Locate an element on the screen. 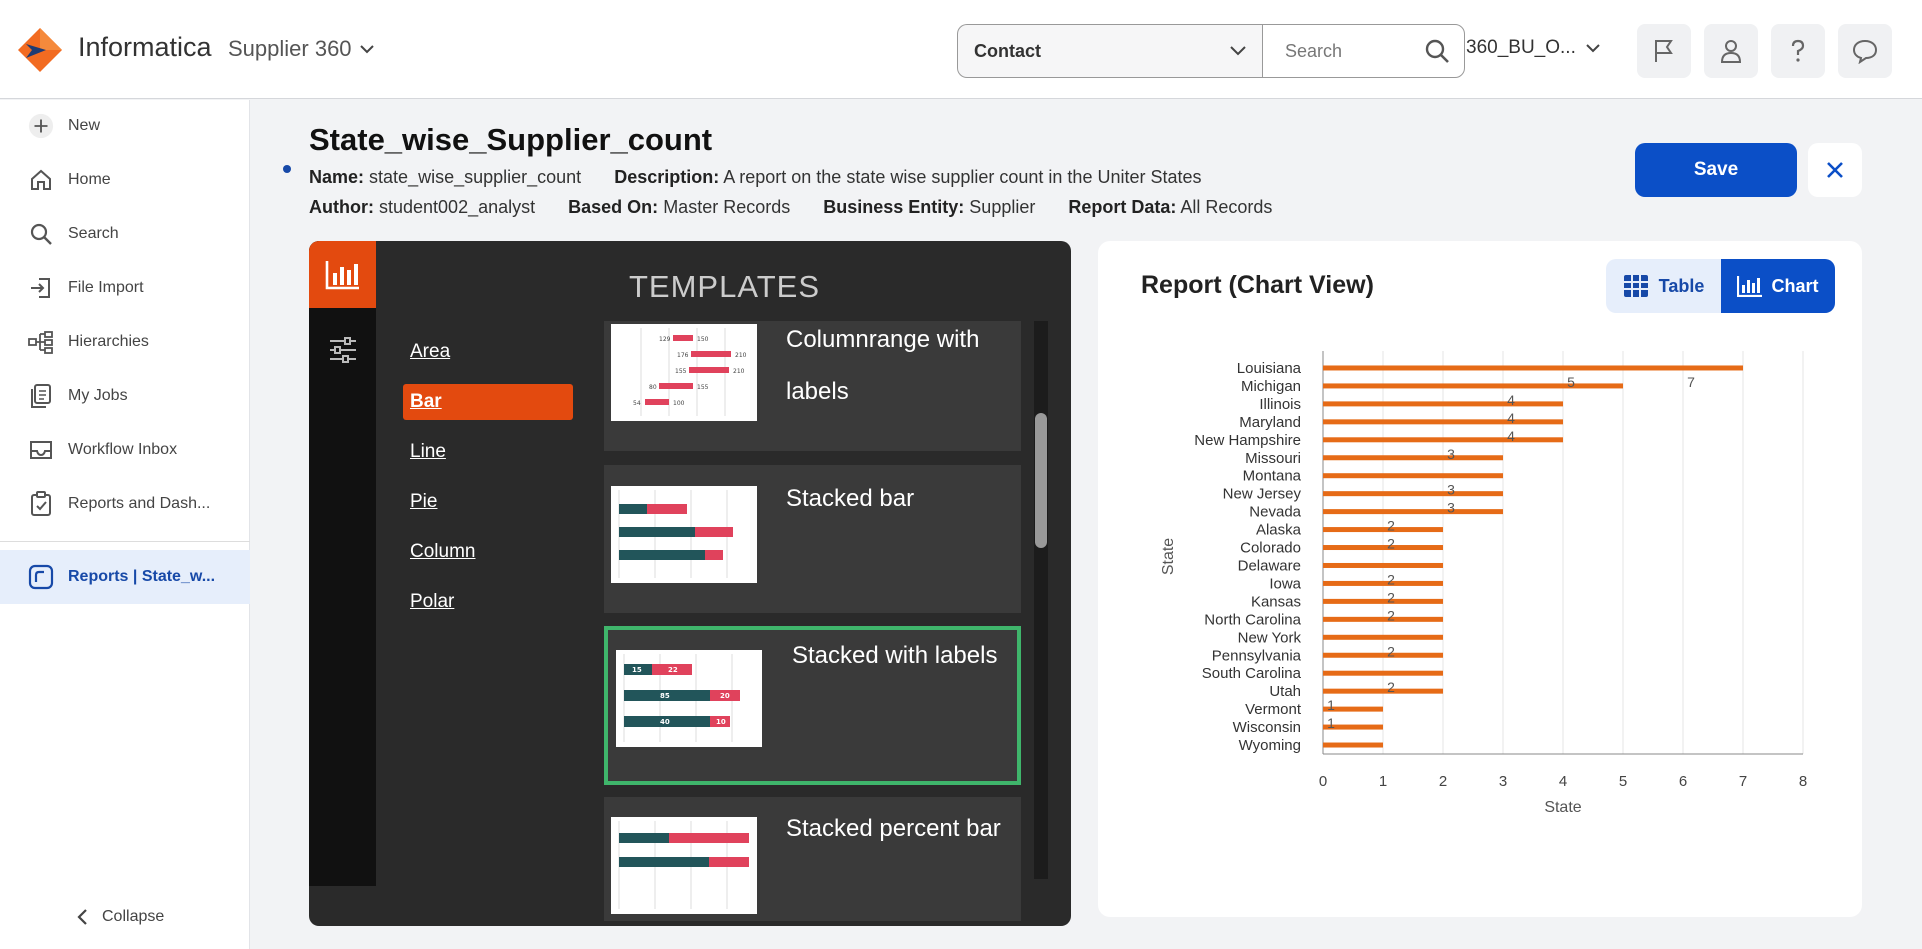 The width and height of the screenshot is (1922, 949). y-category-label: Maryland is located at coordinates (1270, 422).